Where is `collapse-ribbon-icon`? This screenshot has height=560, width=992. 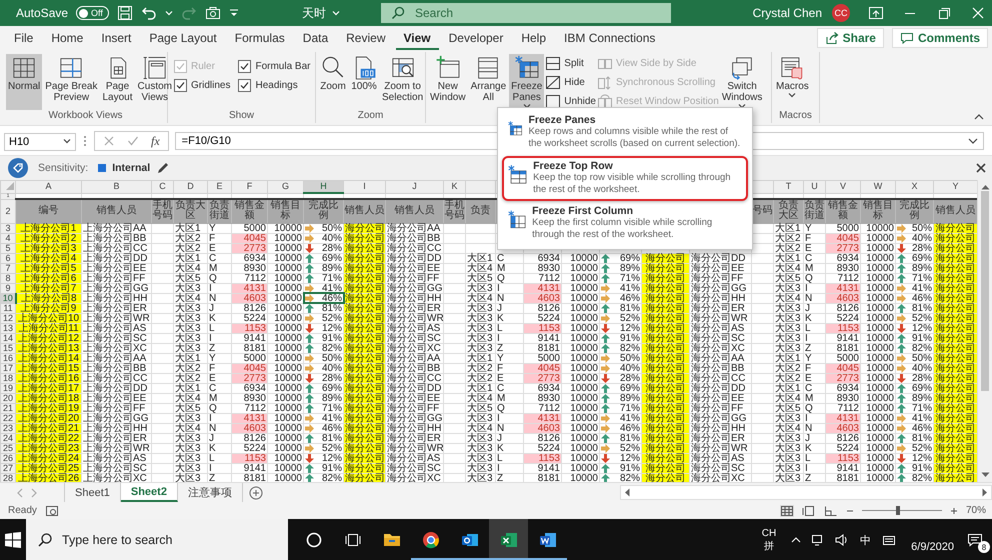 collapse-ribbon-icon is located at coordinates (979, 117).